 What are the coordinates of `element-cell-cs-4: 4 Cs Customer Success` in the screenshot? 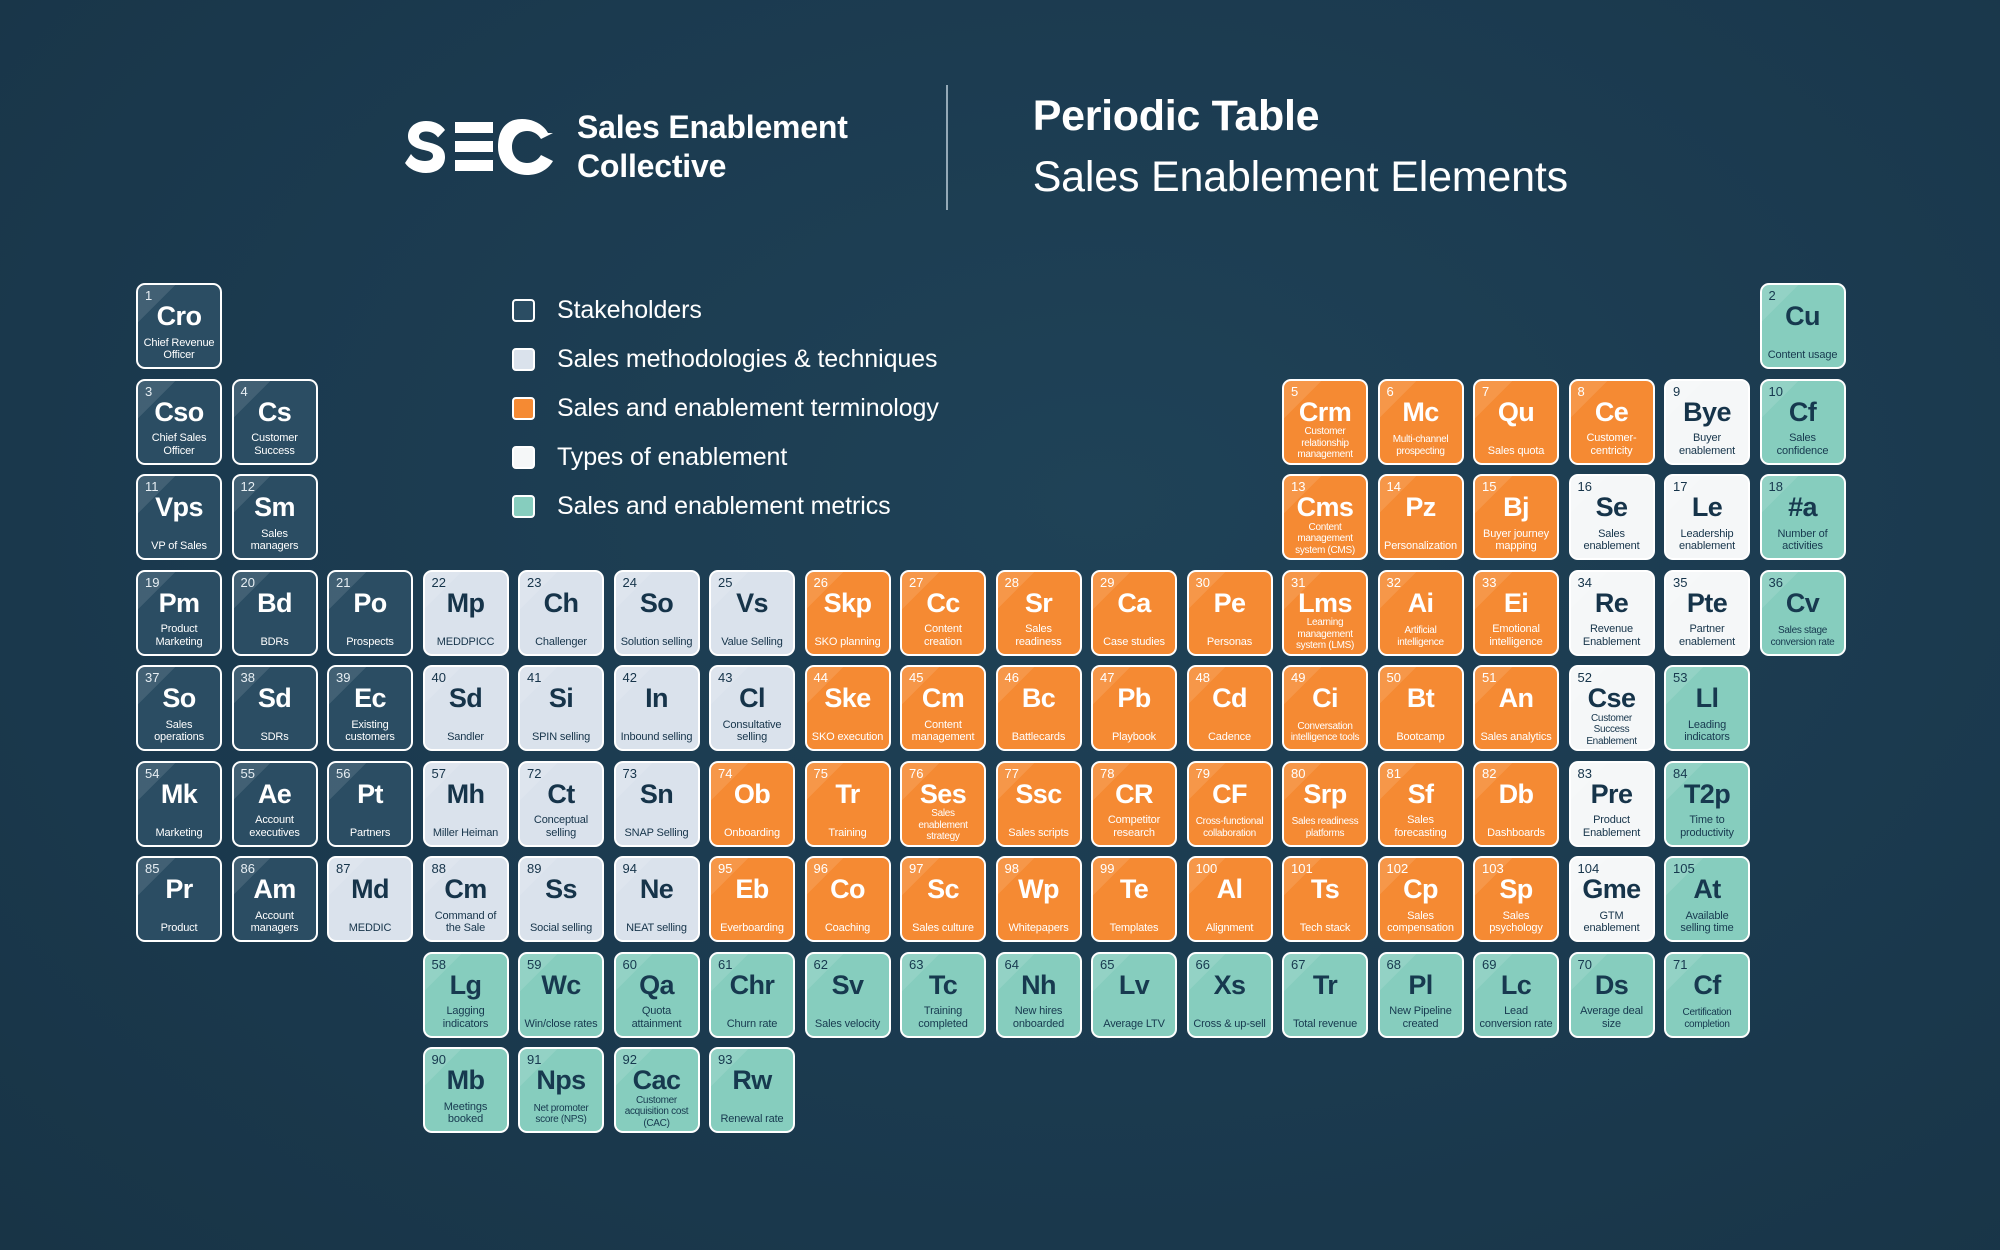 It's located at (274, 421).